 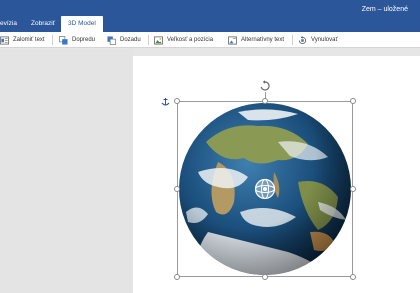 I want to click on bring-forward-icon, so click(x=63, y=40).